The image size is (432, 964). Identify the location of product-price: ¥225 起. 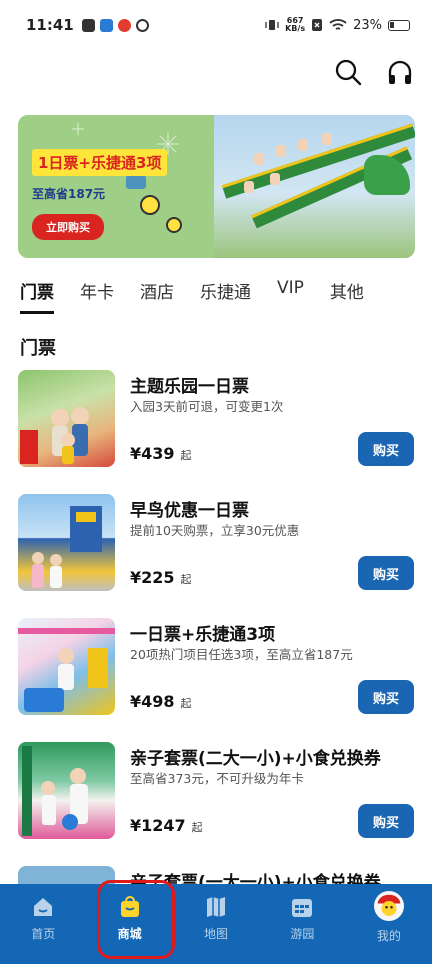
(161, 577).